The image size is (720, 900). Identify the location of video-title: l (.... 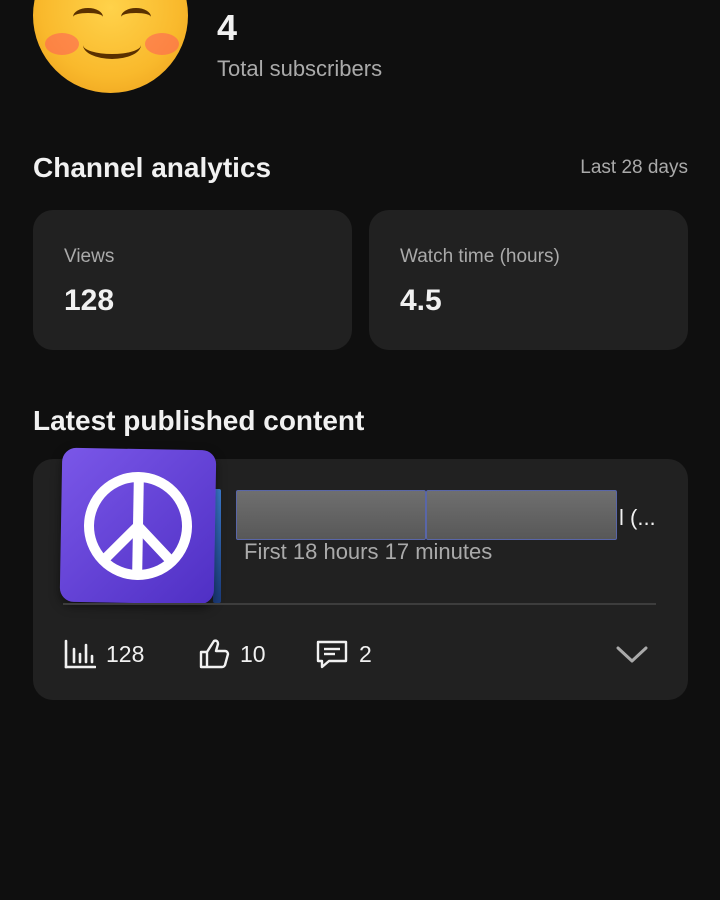
(637, 518).